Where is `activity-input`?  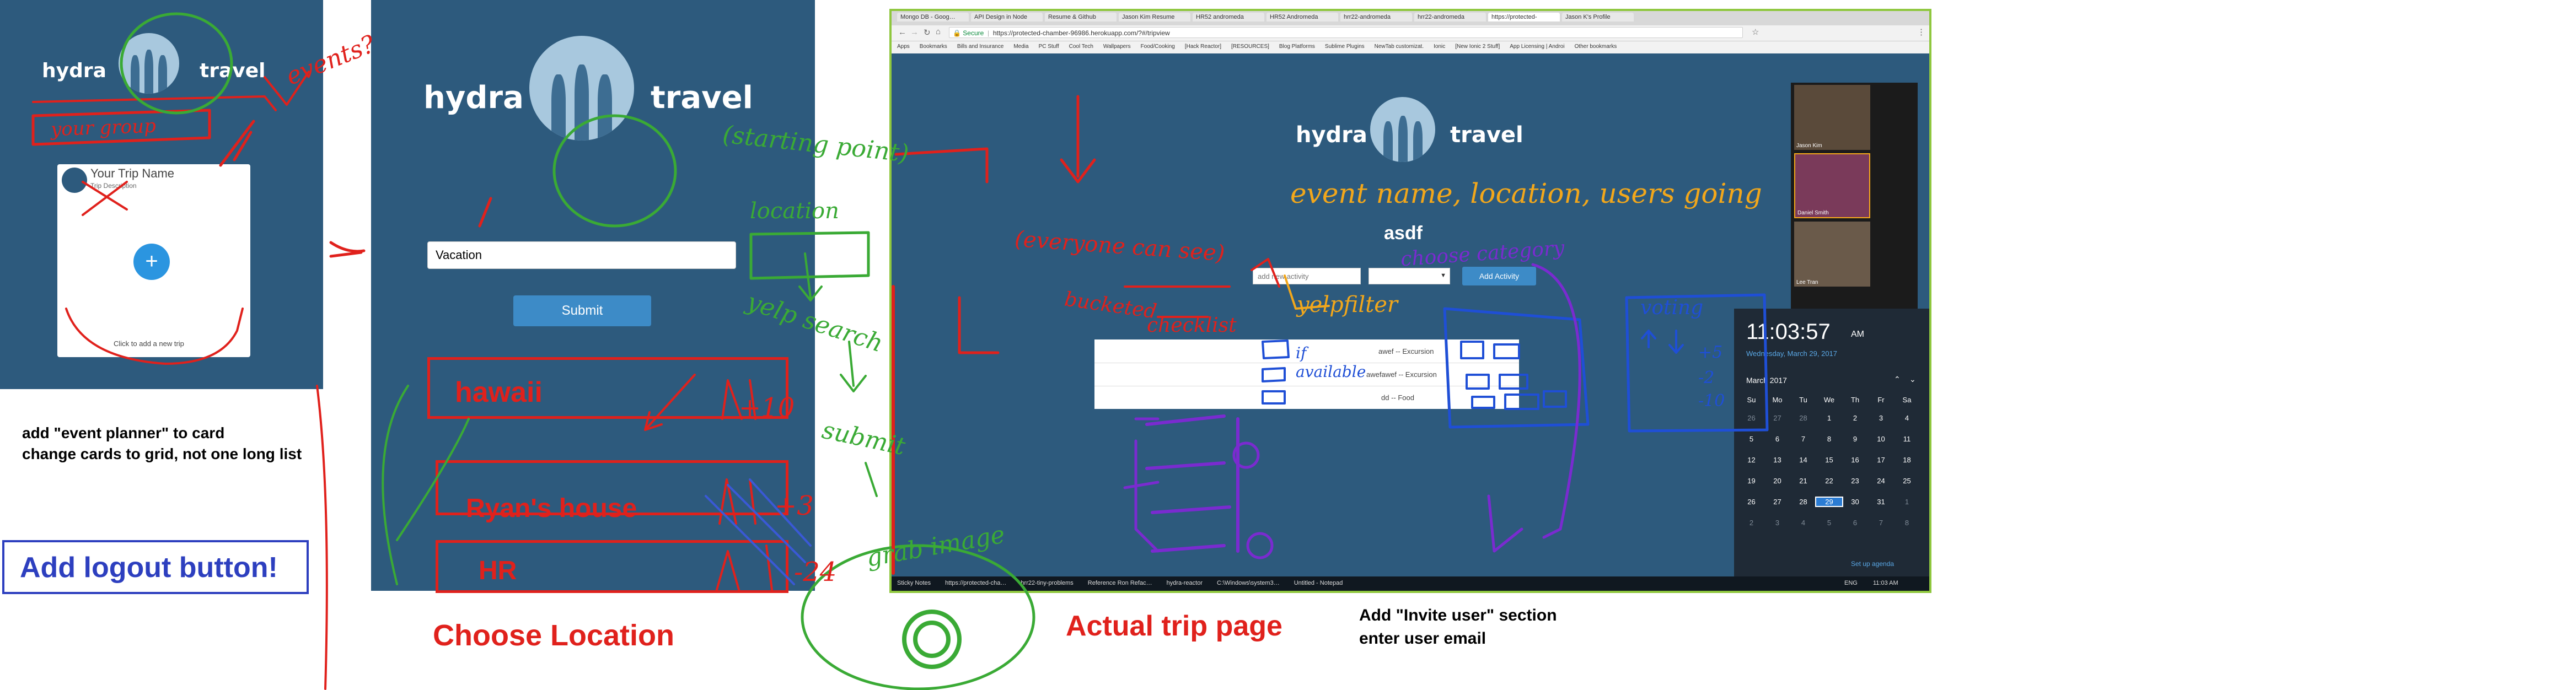 activity-input is located at coordinates (1307, 276).